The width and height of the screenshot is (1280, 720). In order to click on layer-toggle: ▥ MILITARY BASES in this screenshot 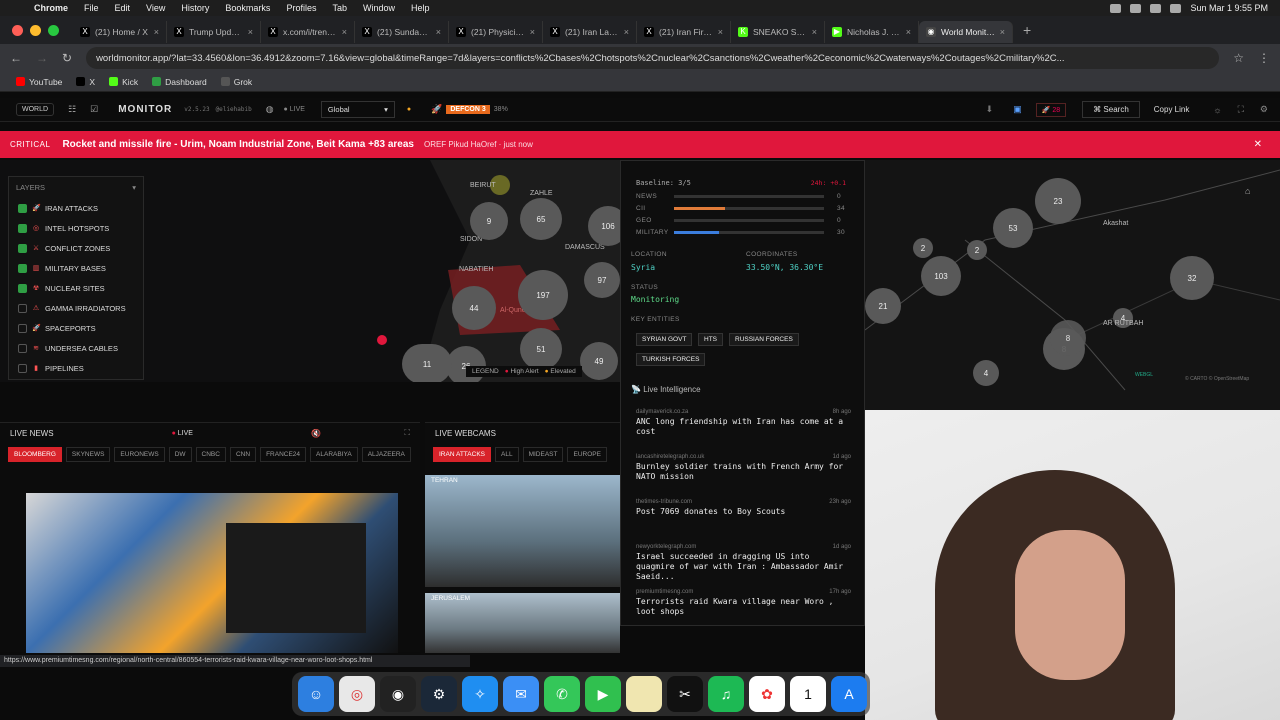, I will do `click(76, 268)`.